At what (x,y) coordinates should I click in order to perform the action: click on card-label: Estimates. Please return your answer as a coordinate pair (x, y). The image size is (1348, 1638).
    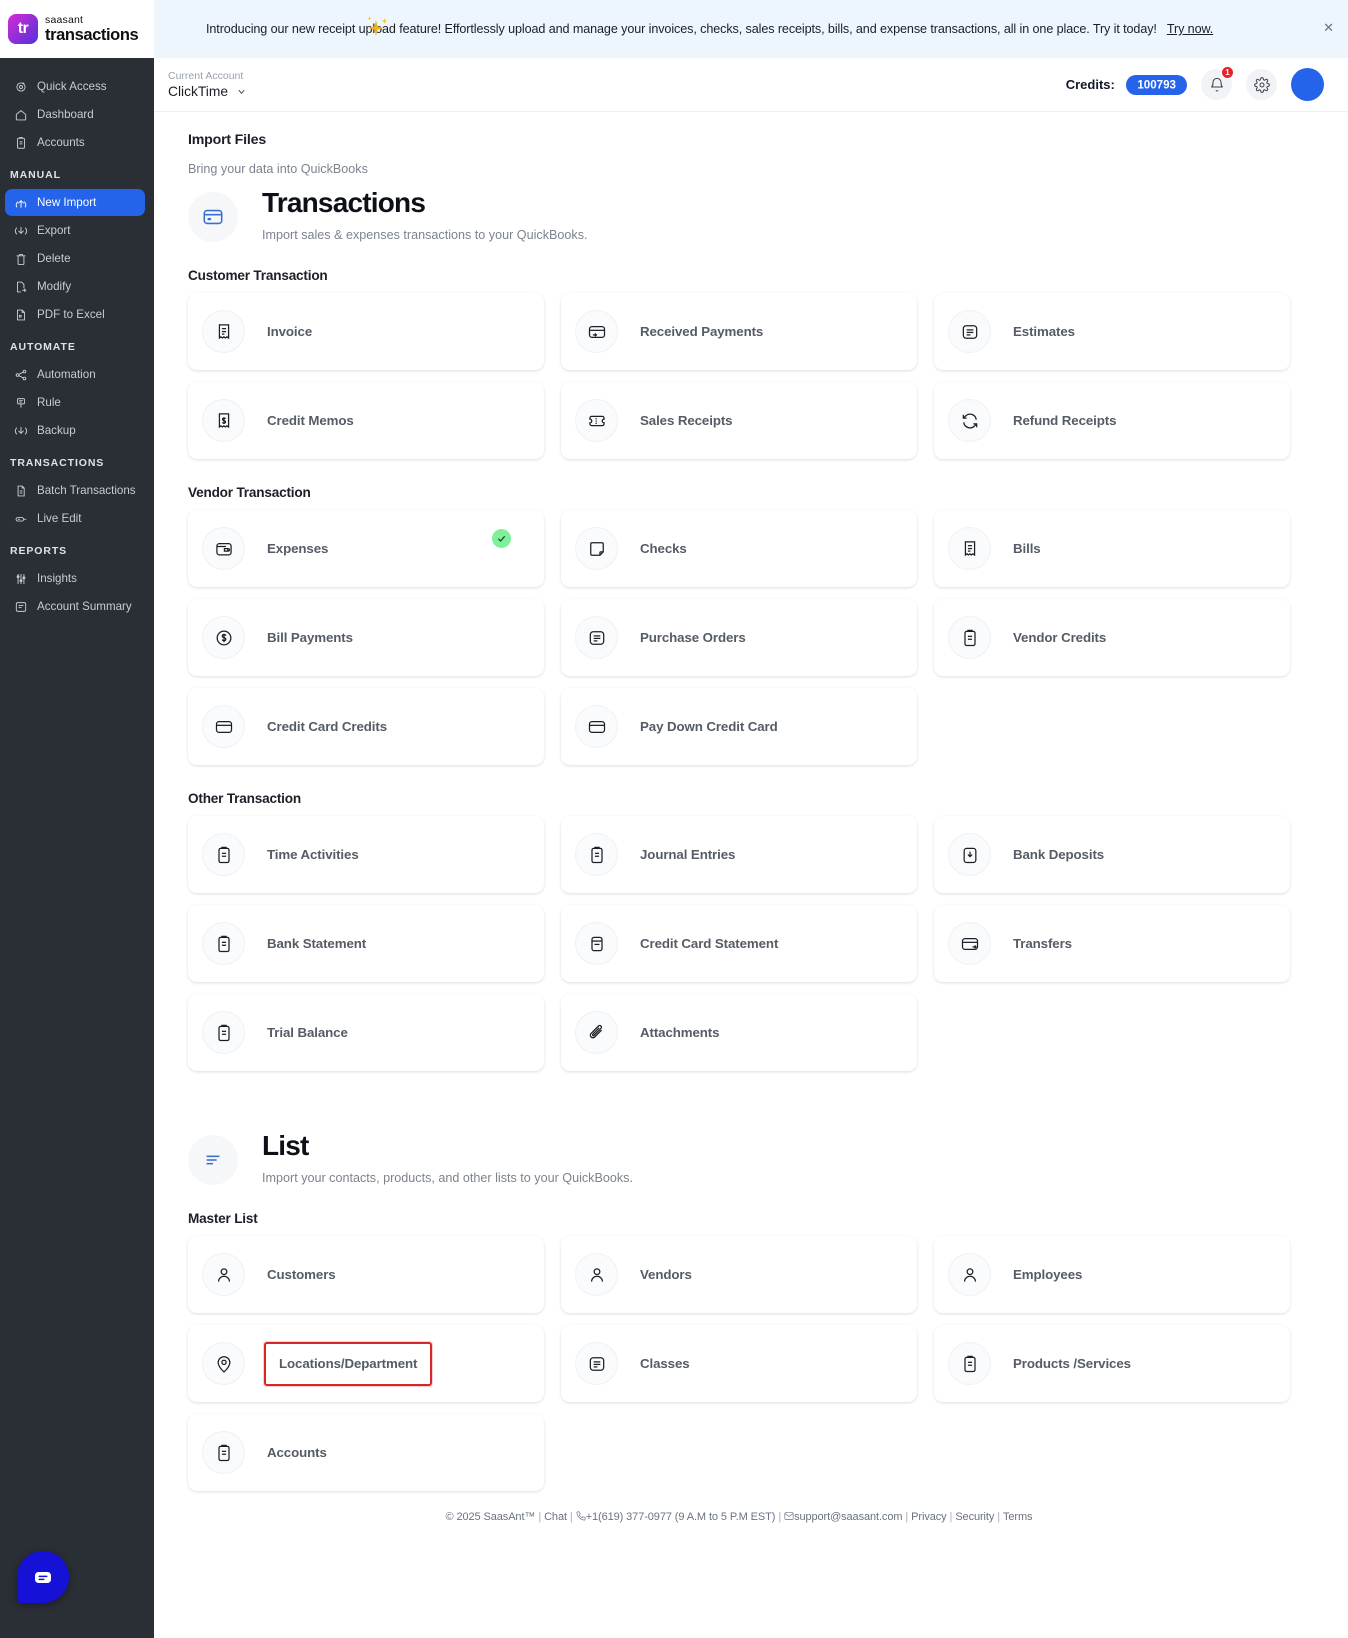
    Looking at the image, I should click on (1044, 331).